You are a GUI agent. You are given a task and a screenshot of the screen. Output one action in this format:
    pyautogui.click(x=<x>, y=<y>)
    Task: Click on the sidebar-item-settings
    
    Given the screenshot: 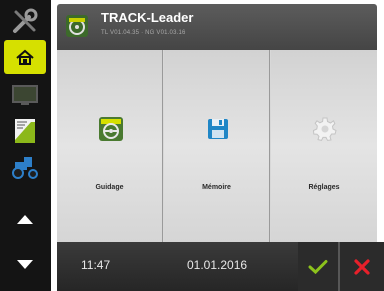 What is the action you would take?
    pyautogui.click(x=25, y=21)
    